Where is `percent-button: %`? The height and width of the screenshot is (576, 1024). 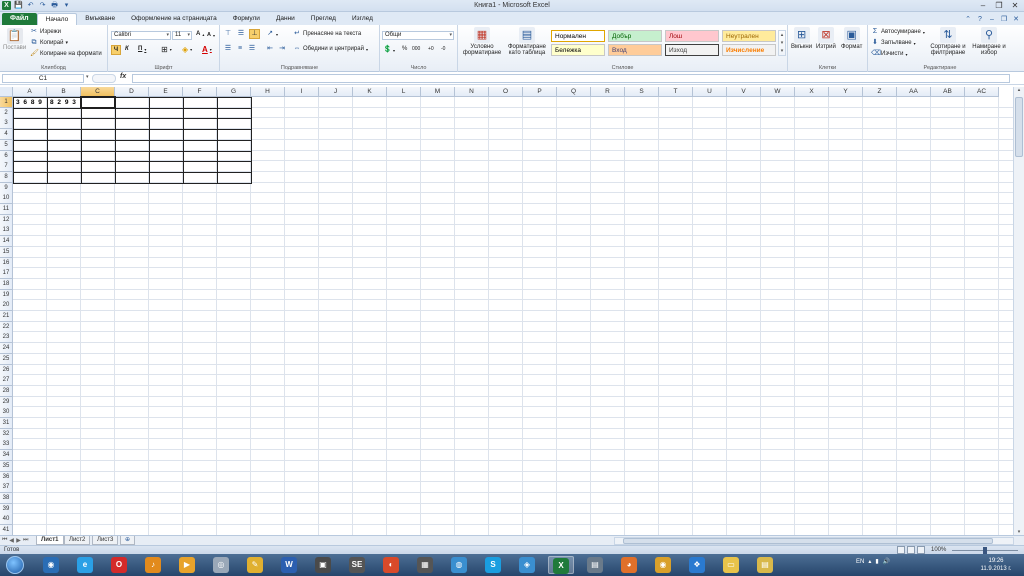 percent-button: % is located at coordinates (404, 49).